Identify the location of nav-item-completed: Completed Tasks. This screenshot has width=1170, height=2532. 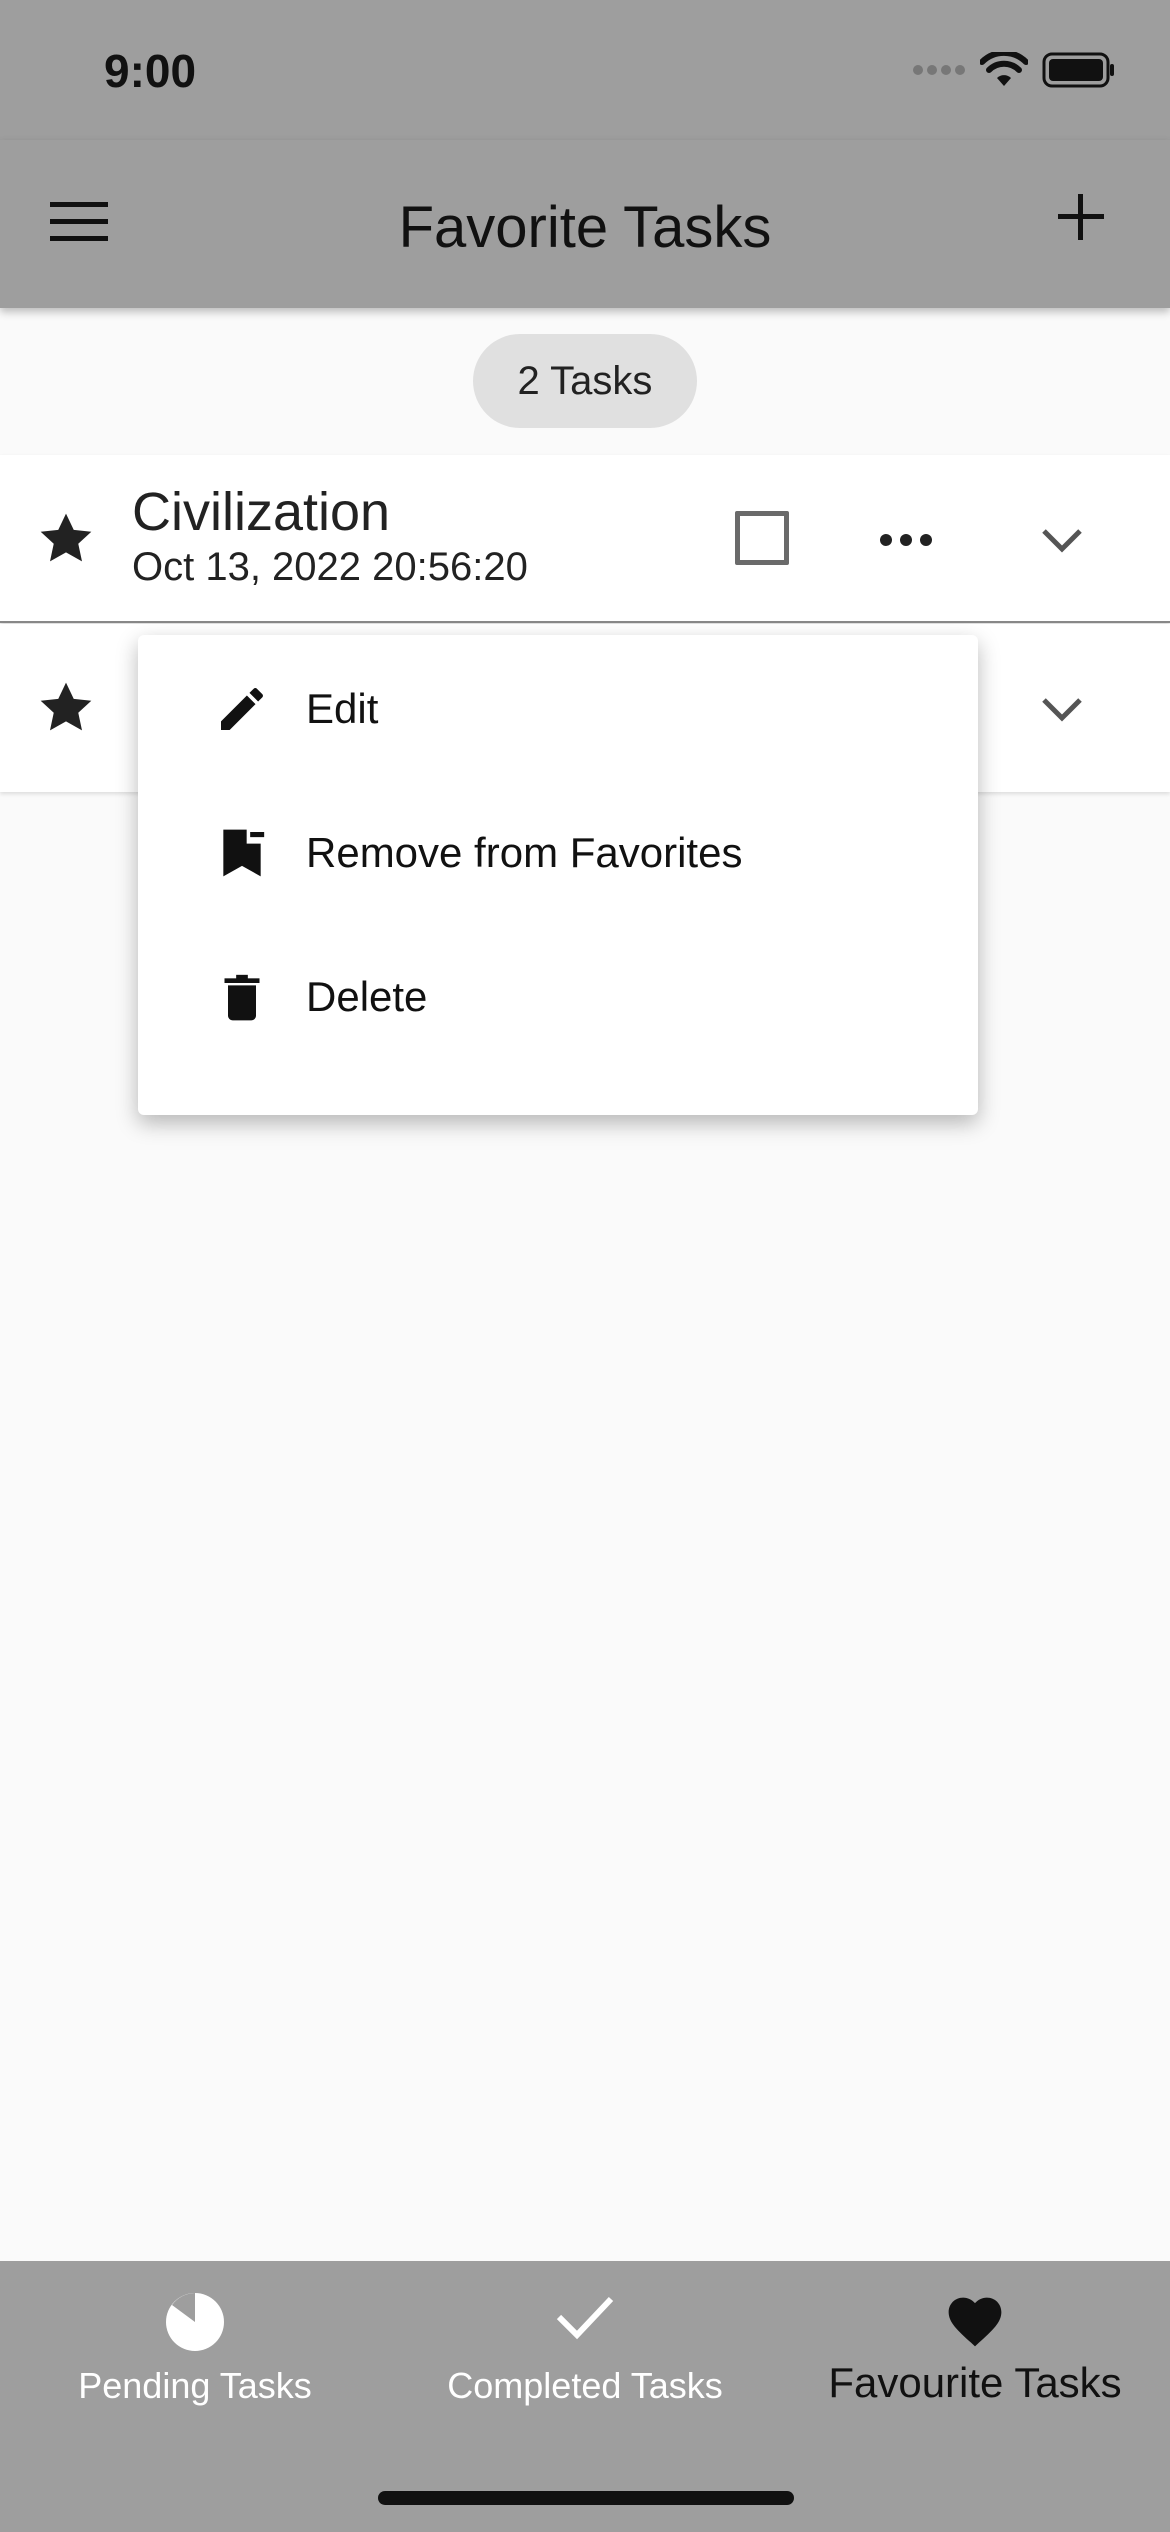
(585, 2361).